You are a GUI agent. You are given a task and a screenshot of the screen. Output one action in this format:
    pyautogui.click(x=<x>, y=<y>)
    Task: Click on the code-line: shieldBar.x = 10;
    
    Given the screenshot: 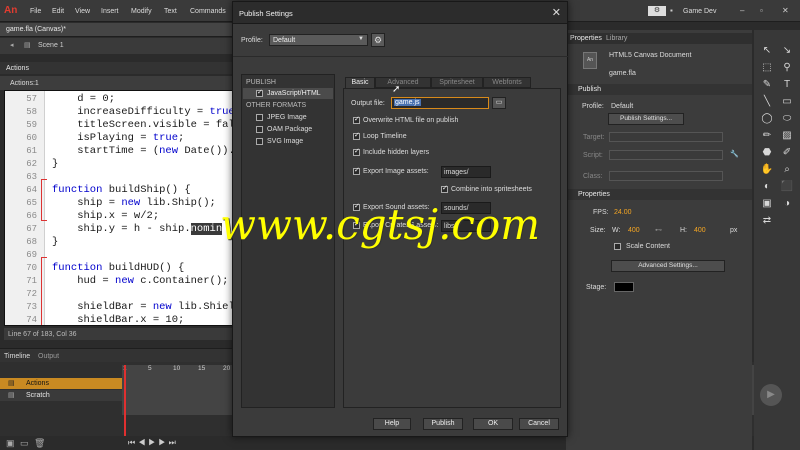 What is the action you would take?
    pyautogui.click(x=118, y=319)
    